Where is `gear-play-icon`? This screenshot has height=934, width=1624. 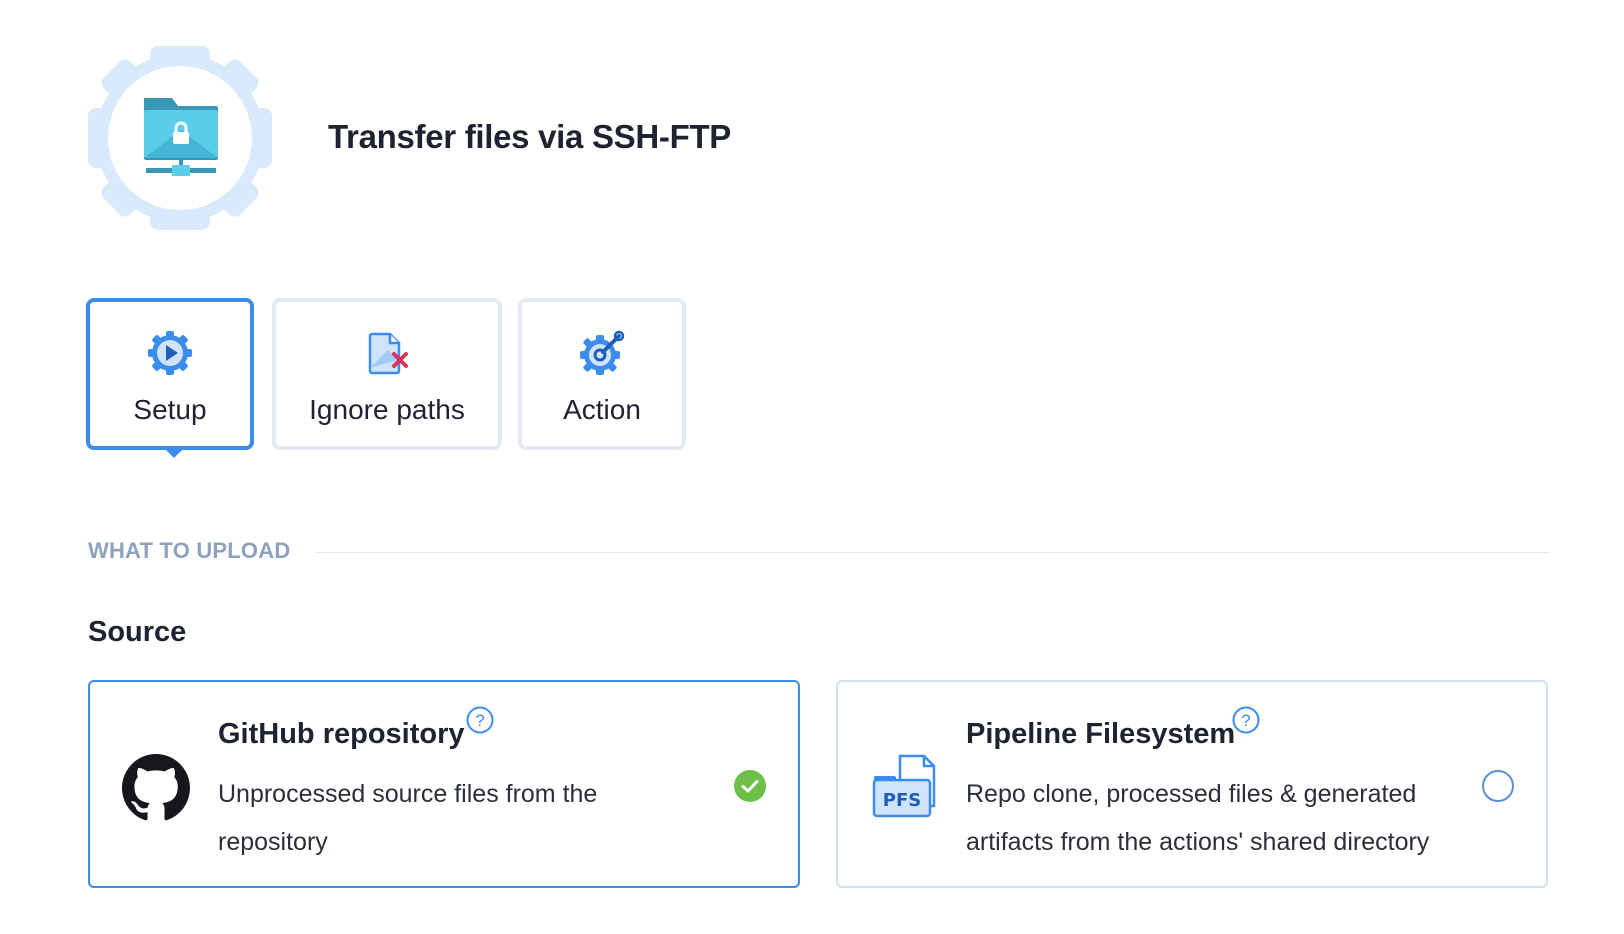
gear-play-icon is located at coordinates (170, 353).